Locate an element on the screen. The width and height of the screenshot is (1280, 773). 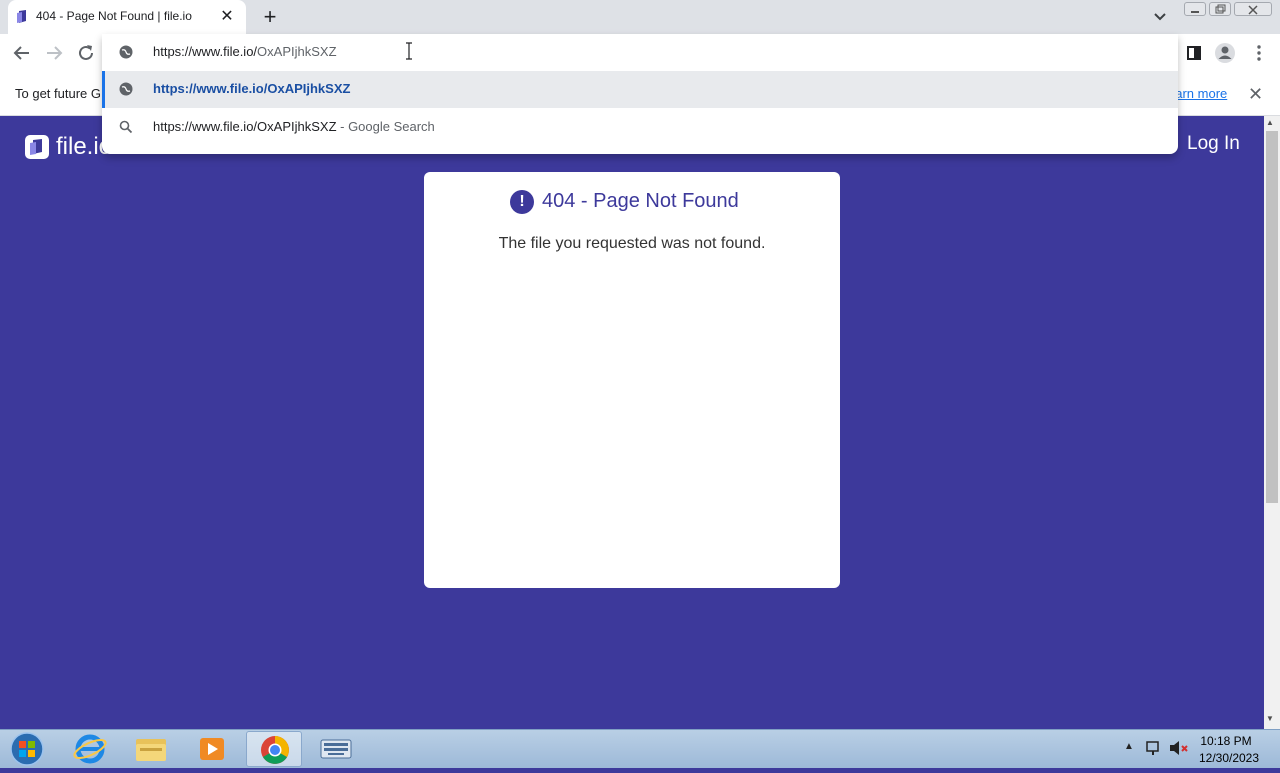
tab-search-chevron-icon is located at coordinates (1160, 17).